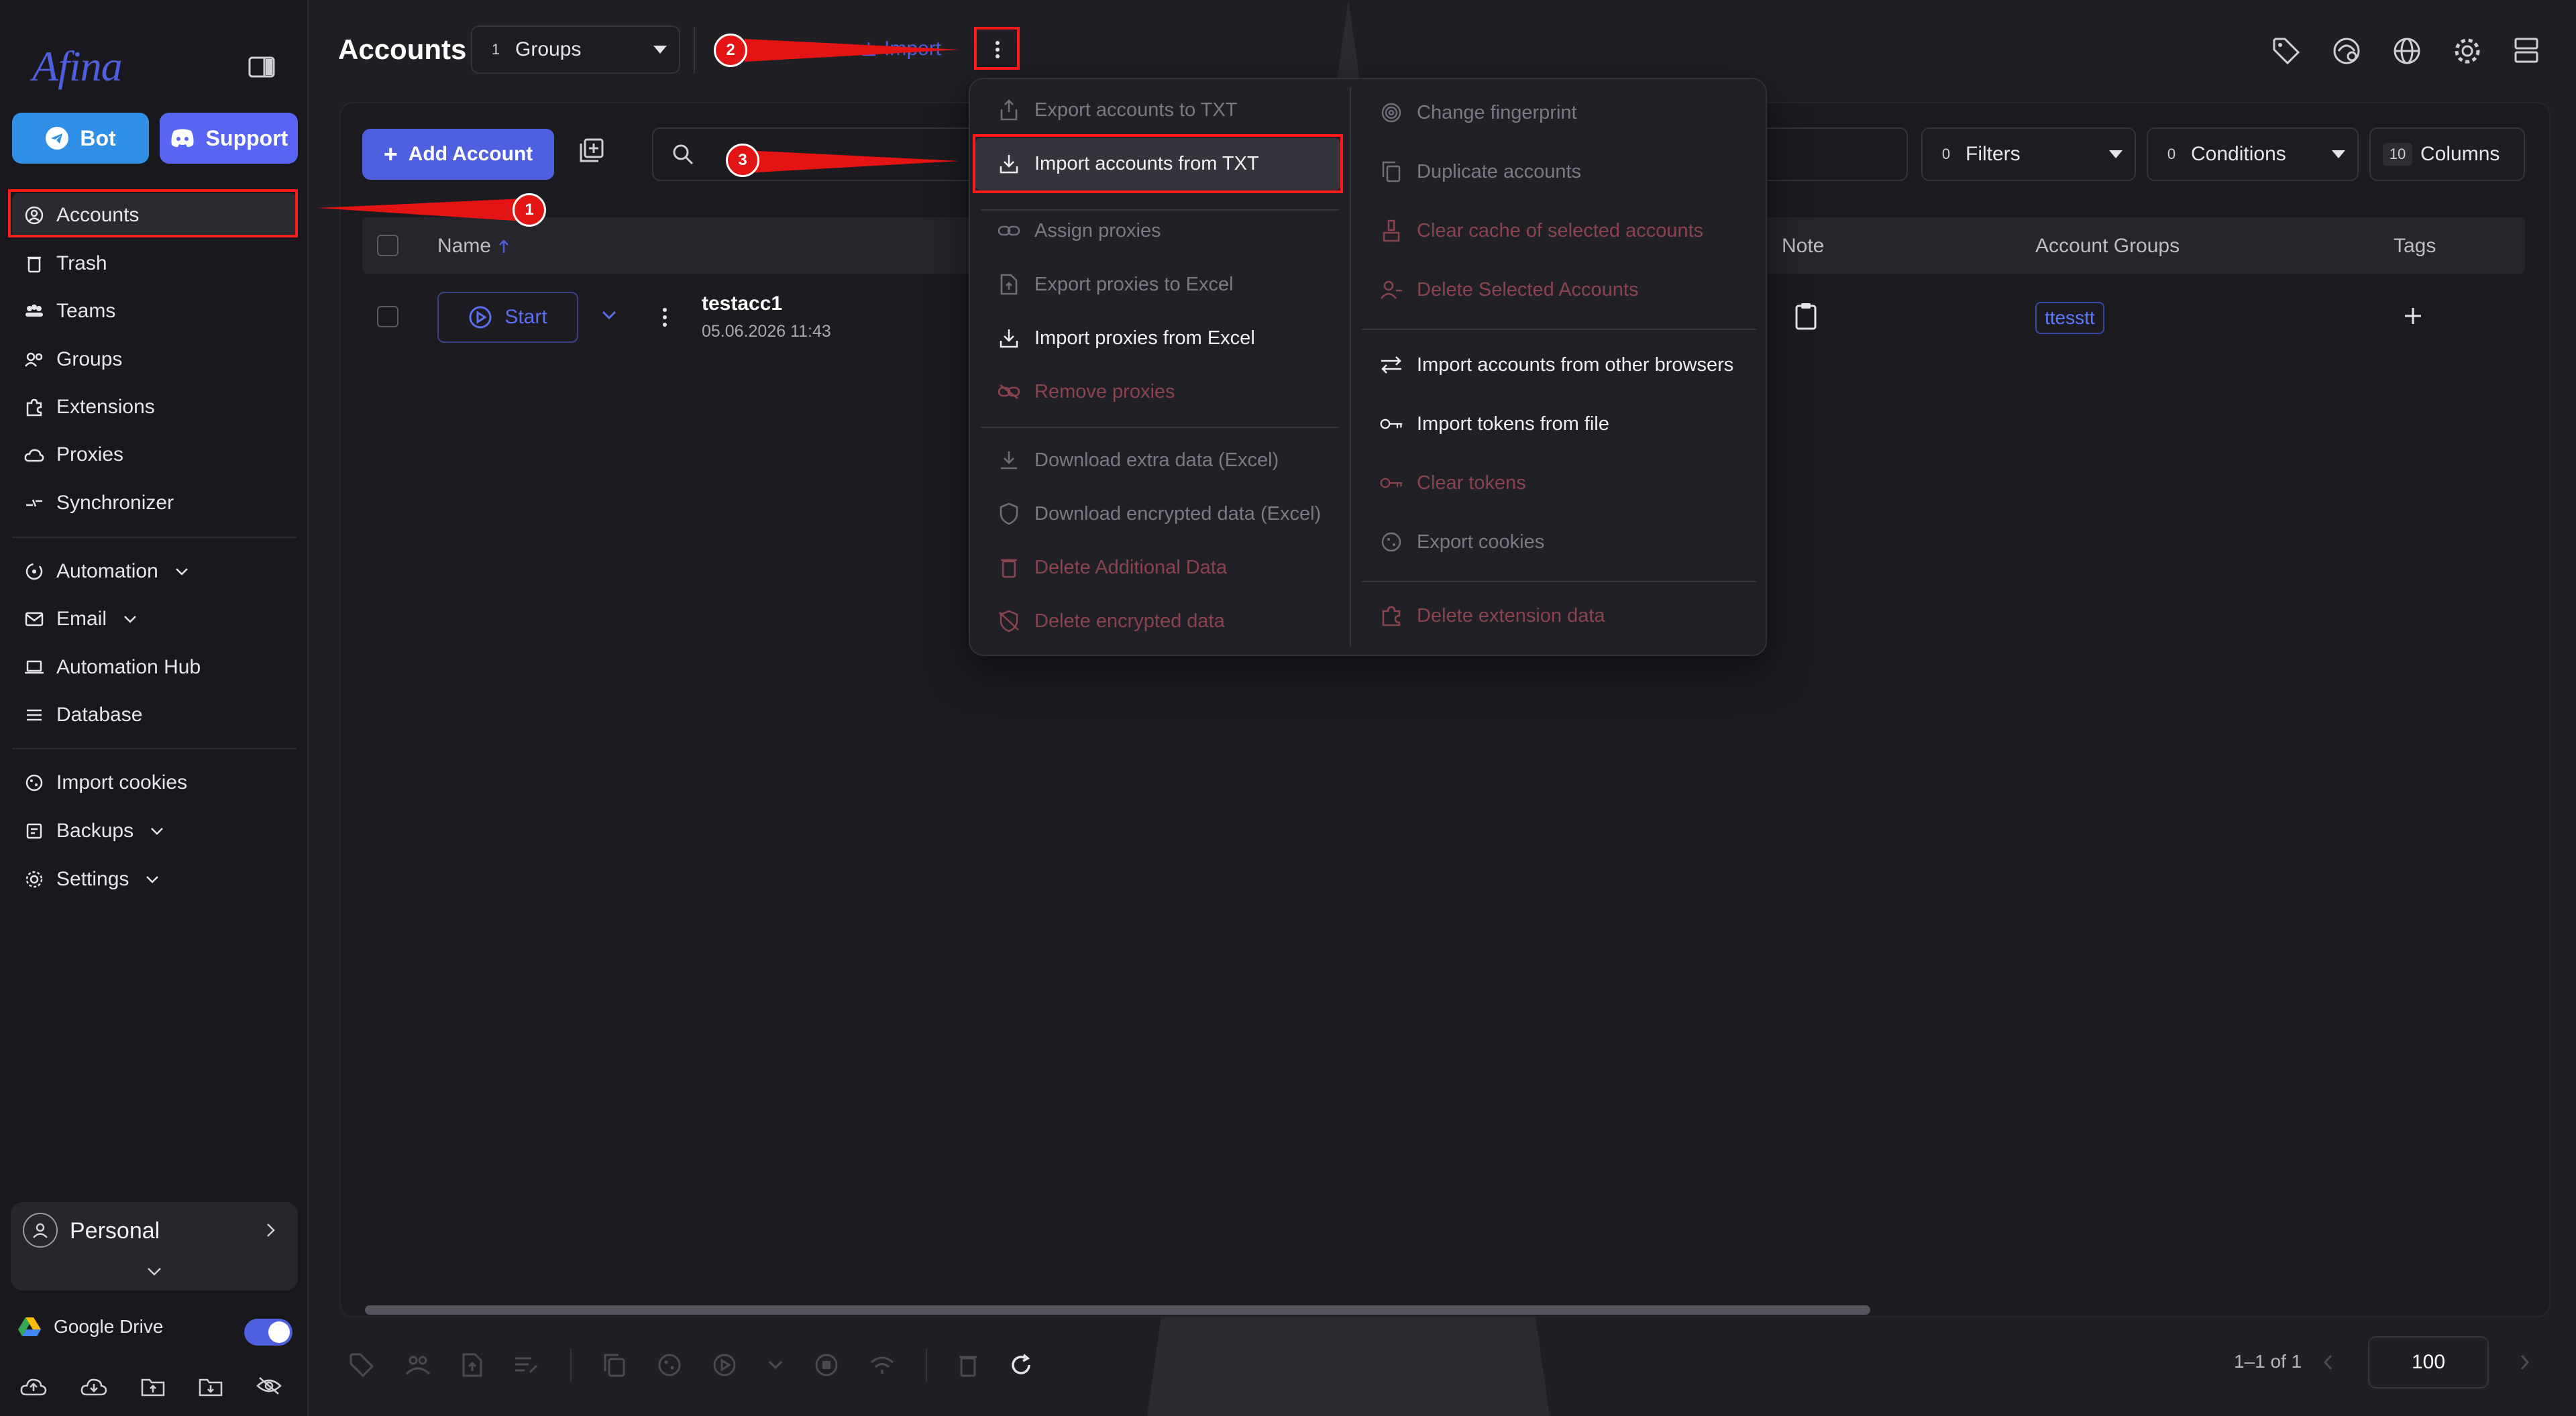 The image size is (2576, 1416). Describe the element at coordinates (638, 130) in the screenshot. I see `annotation-arrows` at that location.